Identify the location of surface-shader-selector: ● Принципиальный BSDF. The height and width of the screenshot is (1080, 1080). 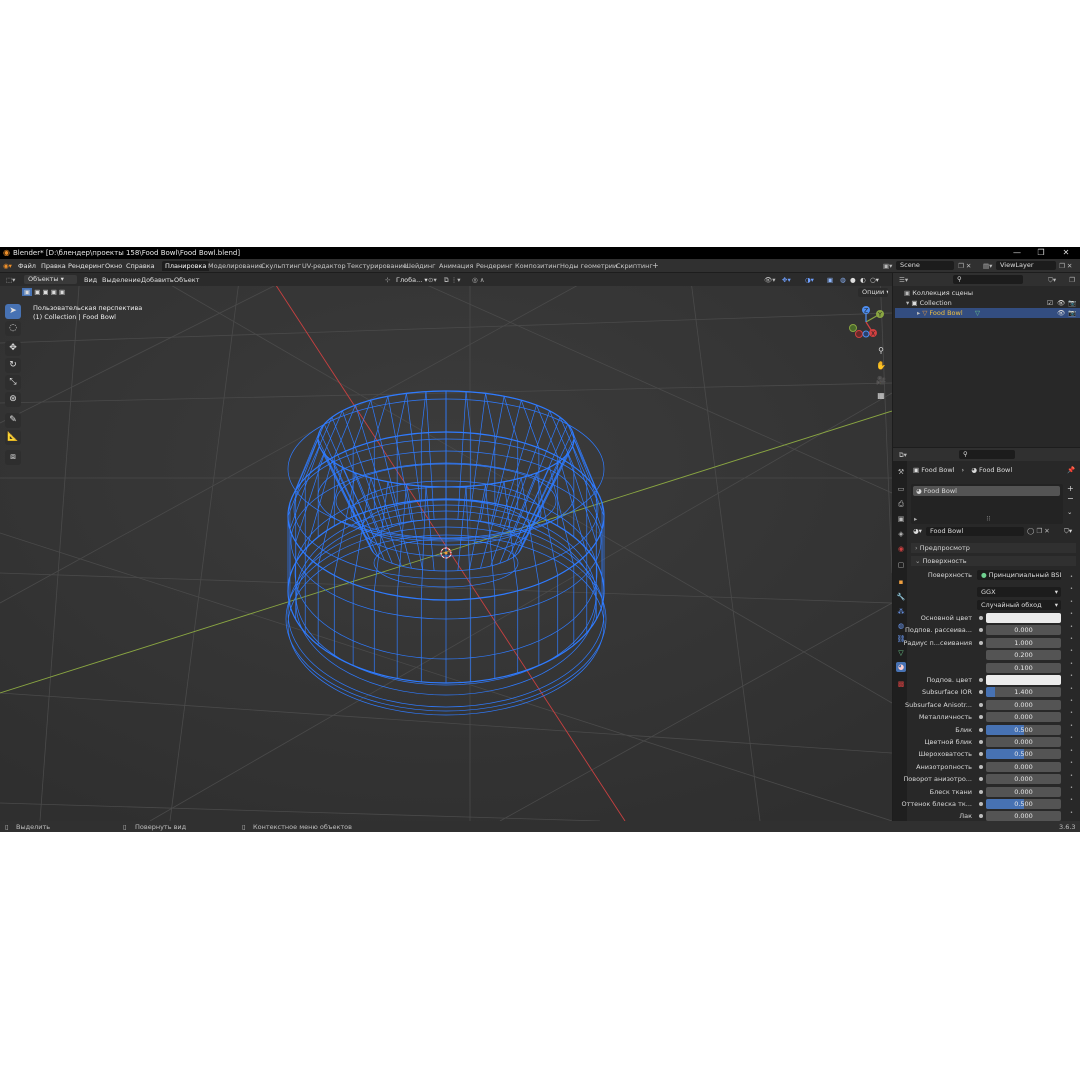
(1019, 575).